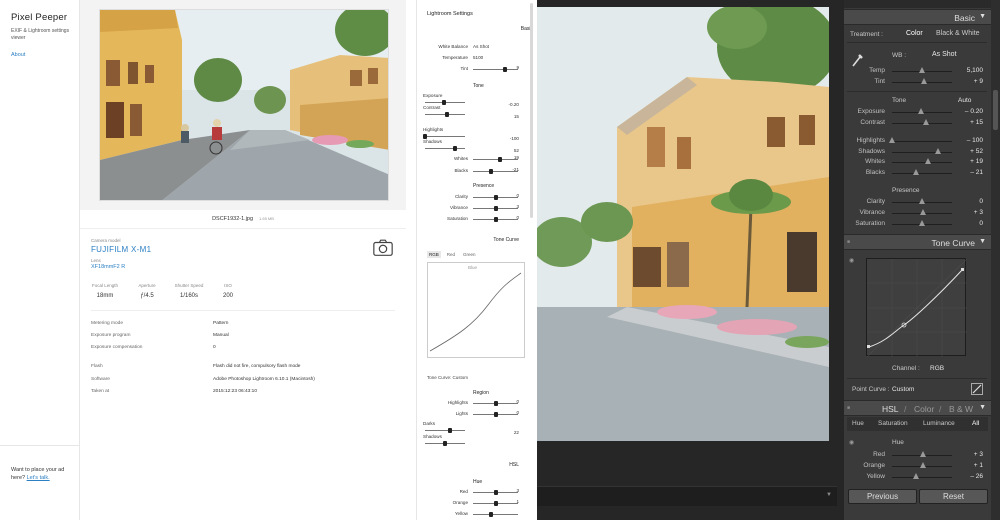  I want to click on reset-button: Reset, so click(953, 496).